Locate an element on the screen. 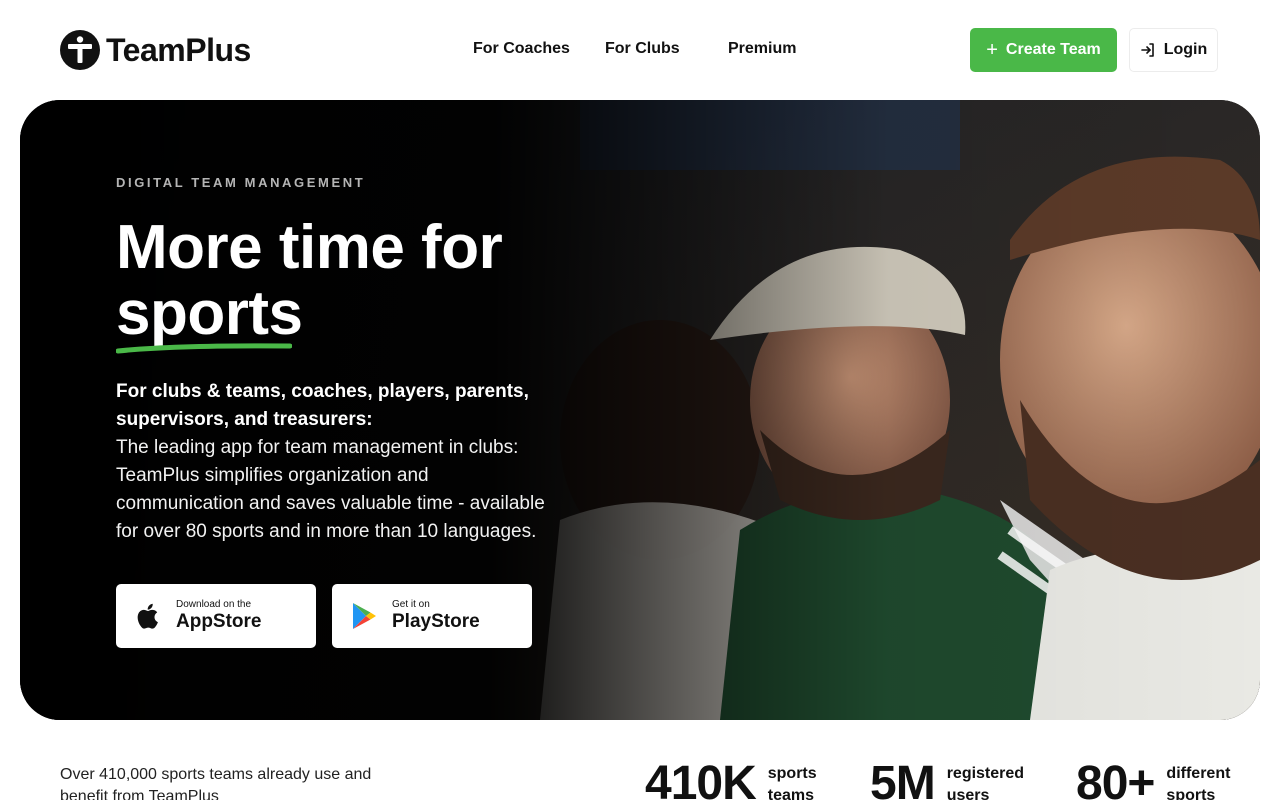  stat-users: 5M registered users is located at coordinates (947, 778).